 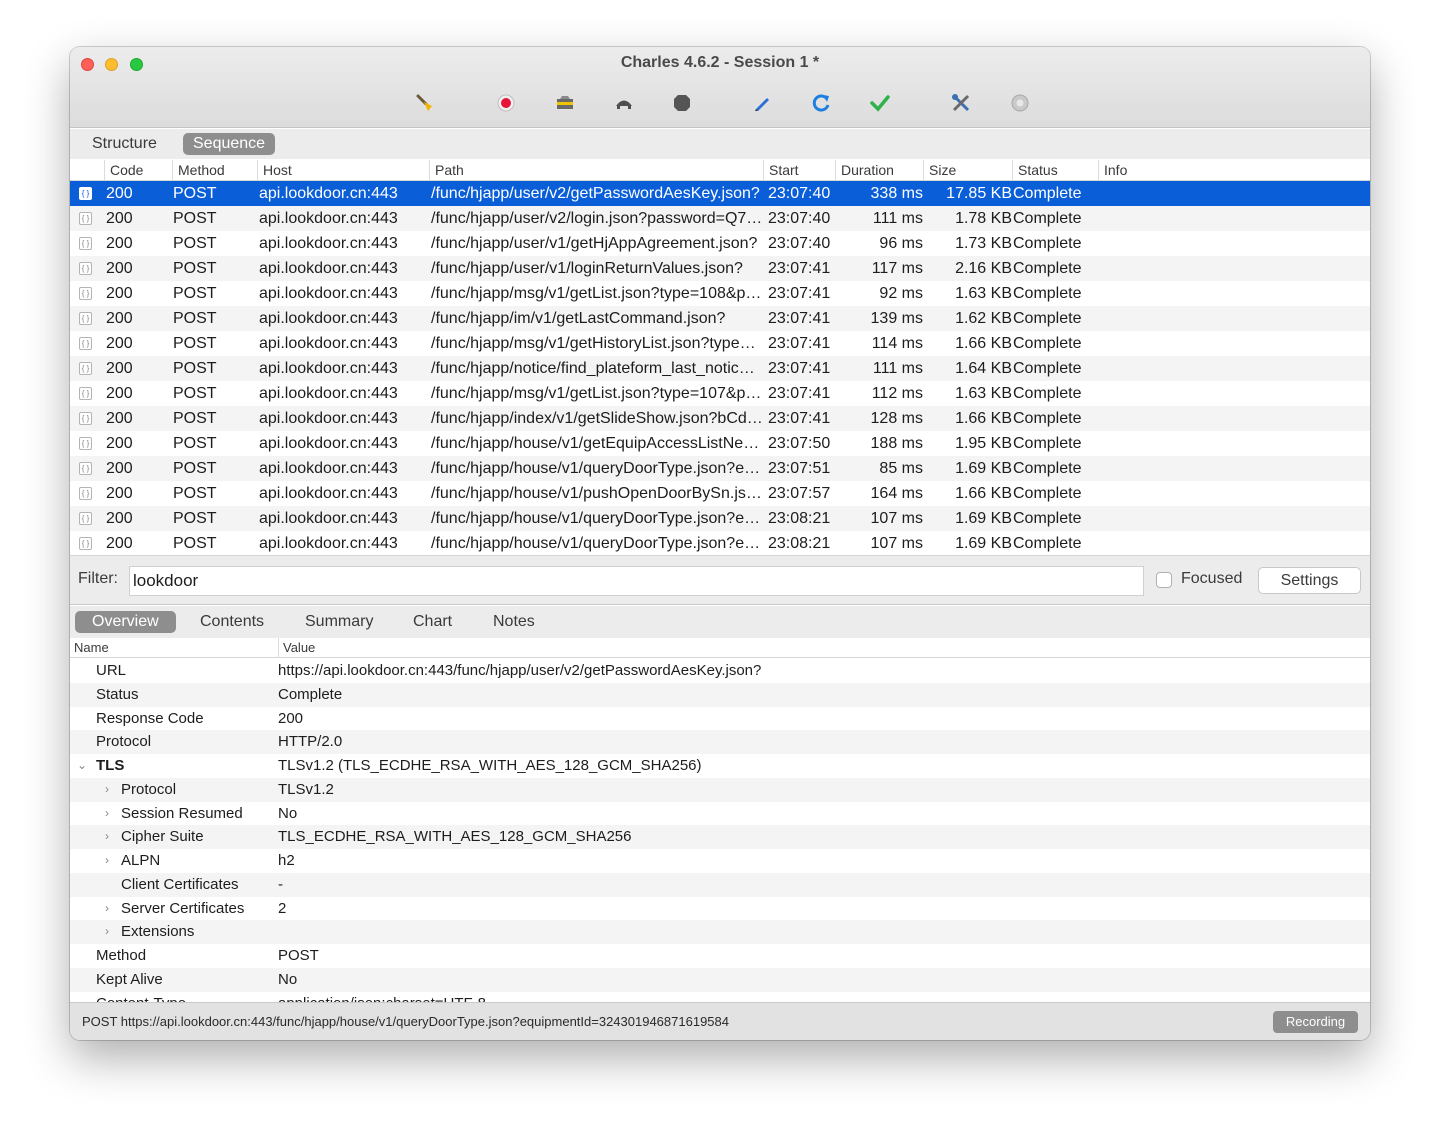 What do you see at coordinates (799, 368) in the screenshot?
I see `cell-start: 23:07:41` at bounding box center [799, 368].